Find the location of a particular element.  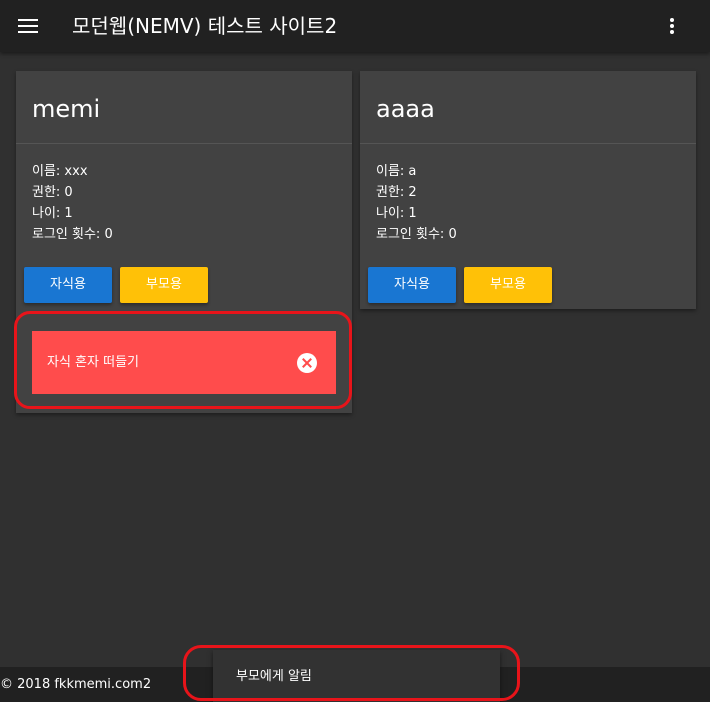

alert-text: 자식 혼자 떠들기 is located at coordinates (93, 362).